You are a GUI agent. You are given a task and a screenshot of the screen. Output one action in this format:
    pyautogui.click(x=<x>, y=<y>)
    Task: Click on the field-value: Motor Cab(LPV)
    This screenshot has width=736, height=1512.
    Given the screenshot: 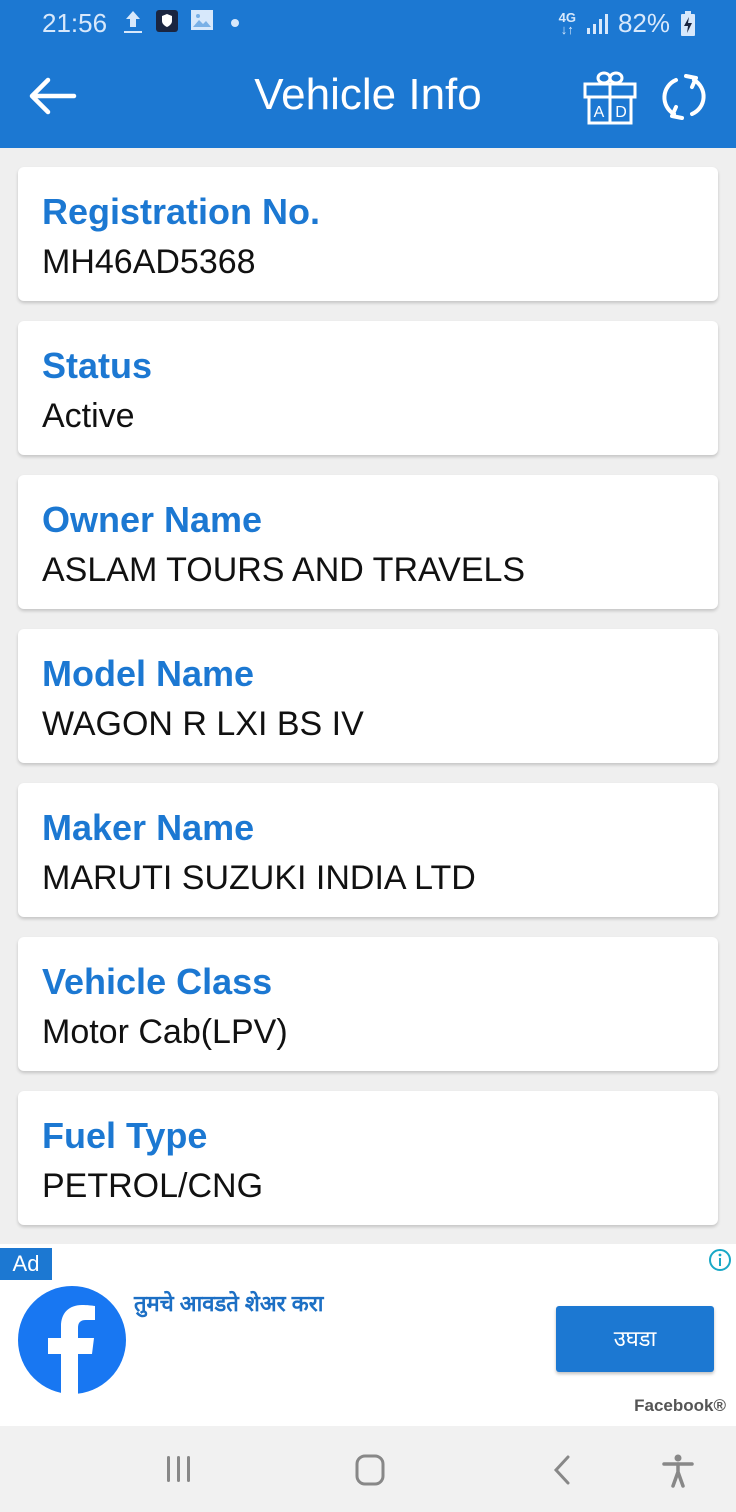 What is the action you would take?
    pyautogui.click(x=165, y=1032)
    